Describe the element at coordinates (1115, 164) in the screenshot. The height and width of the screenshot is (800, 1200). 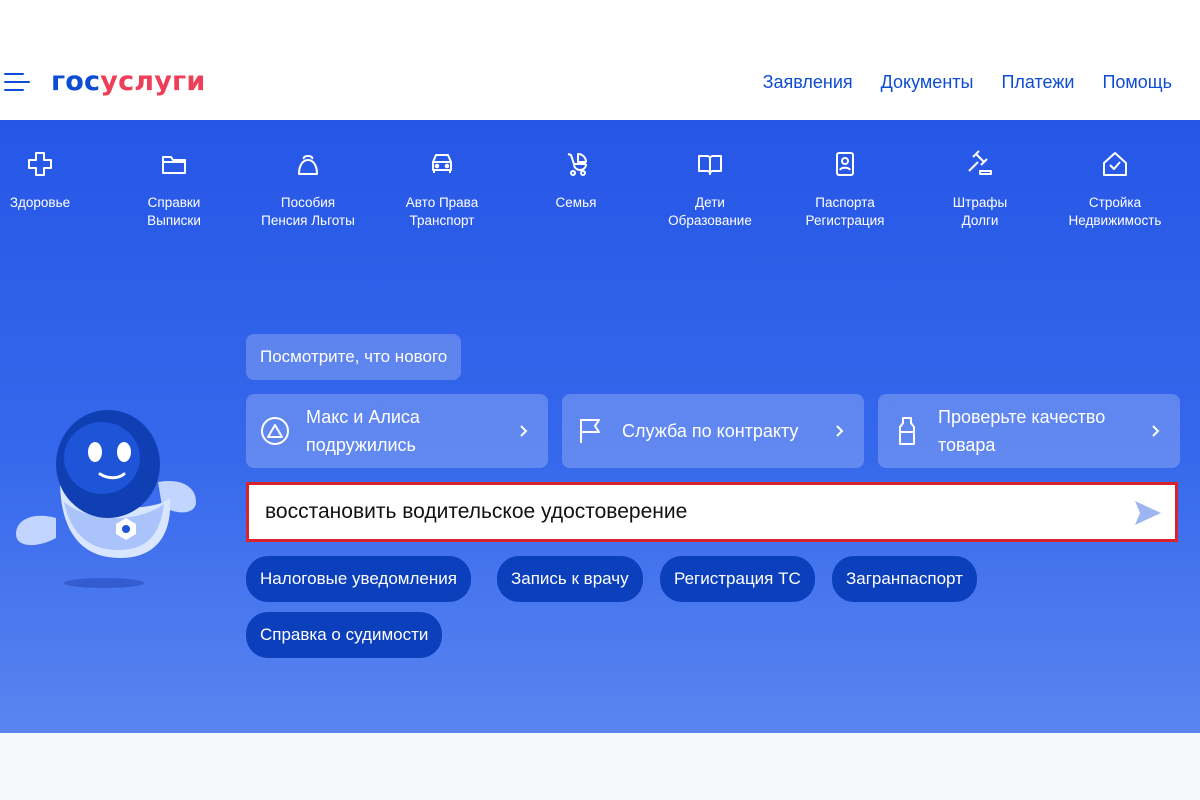
I see `house-icon` at that location.